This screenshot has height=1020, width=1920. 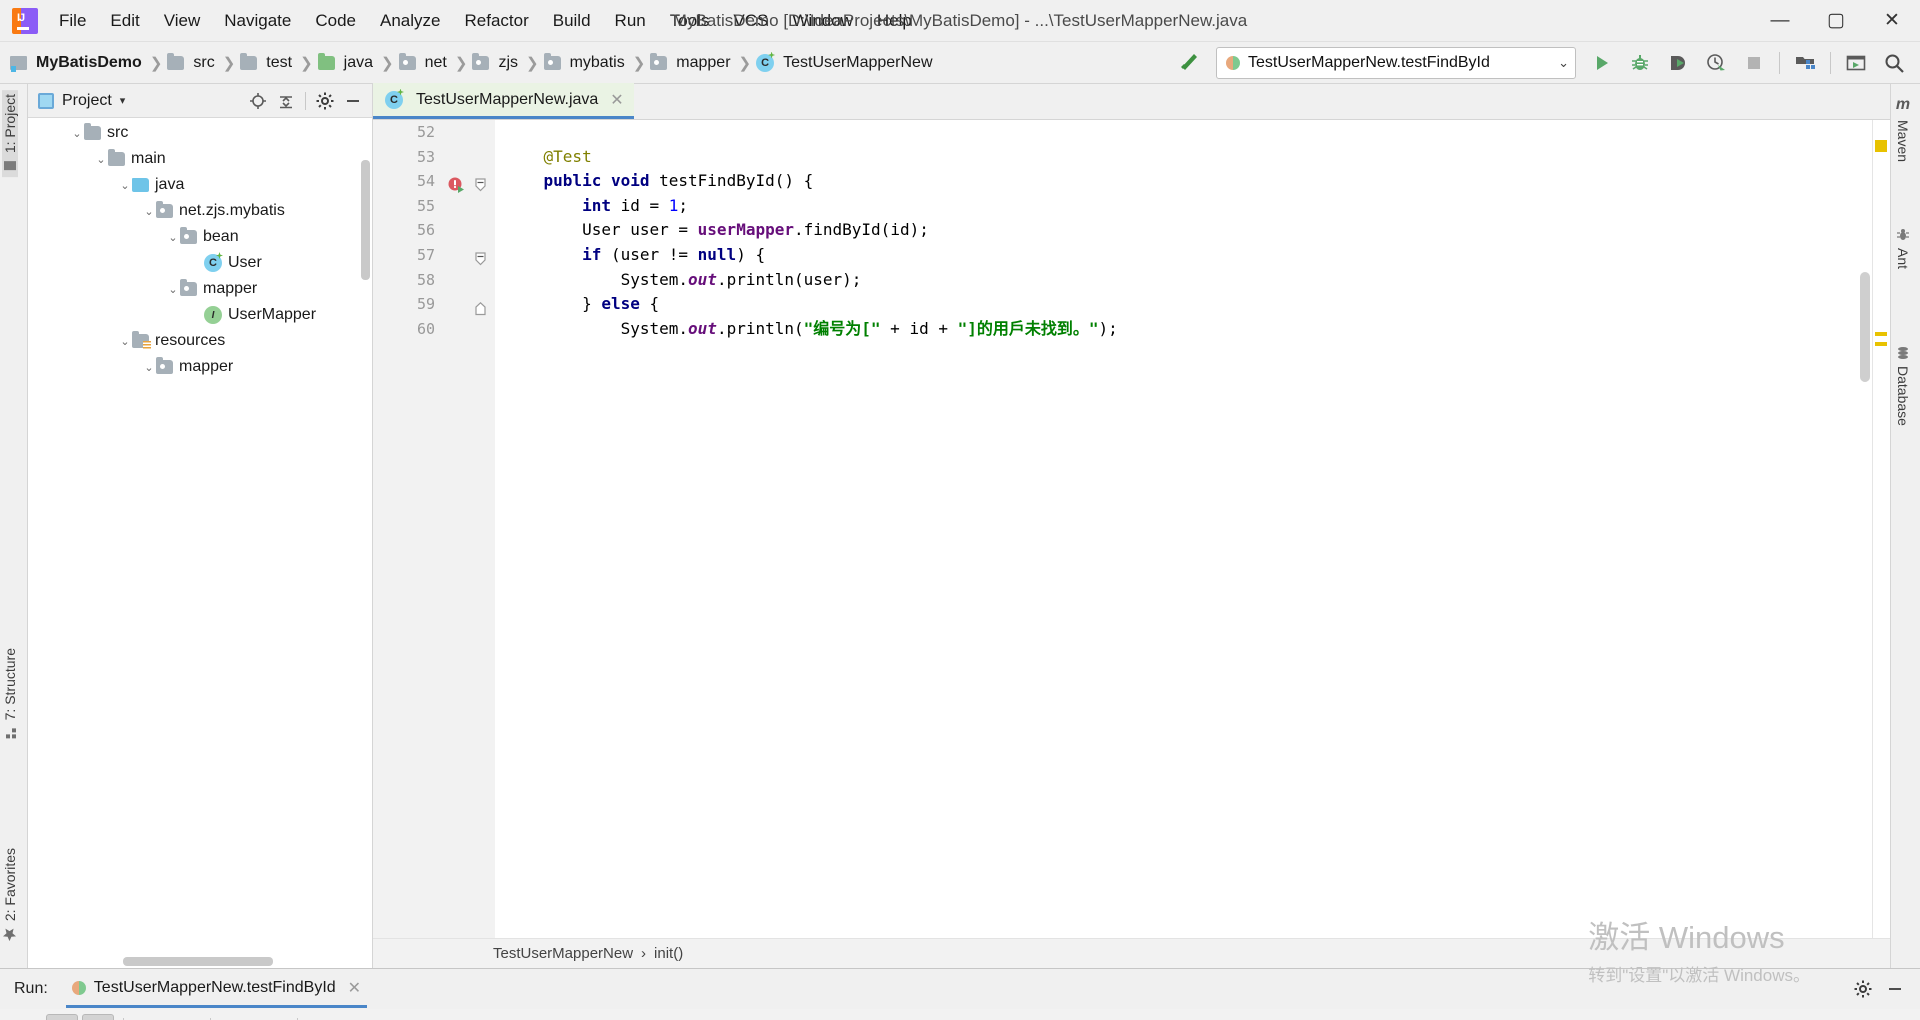 What do you see at coordinates (10, 885) in the screenshot?
I see `sidebar-item-label: 2: Favorites` at bounding box center [10, 885].